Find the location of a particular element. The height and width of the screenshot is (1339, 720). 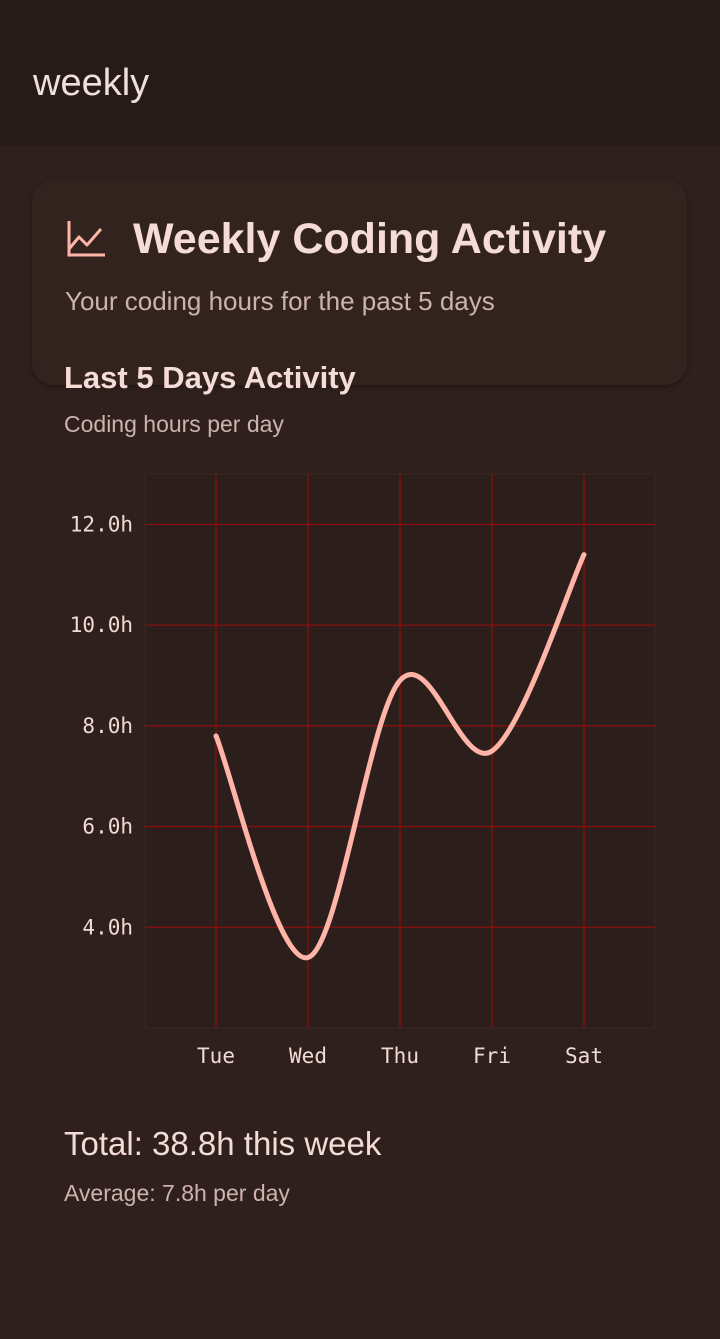

card-header: Weekly Coding Activity is located at coordinates (335, 239).